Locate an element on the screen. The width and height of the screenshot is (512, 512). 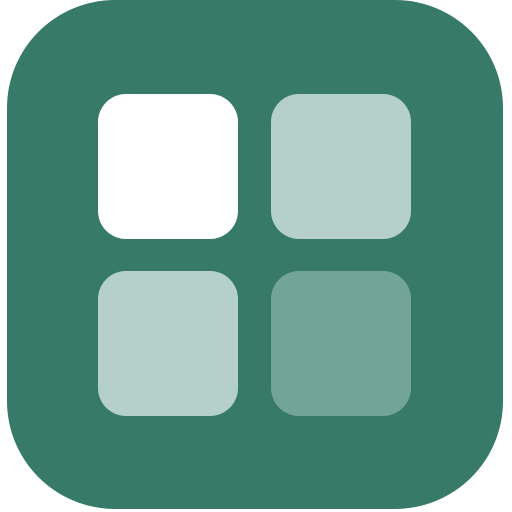
tile-bottom-right is located at coordinates (341, 343).